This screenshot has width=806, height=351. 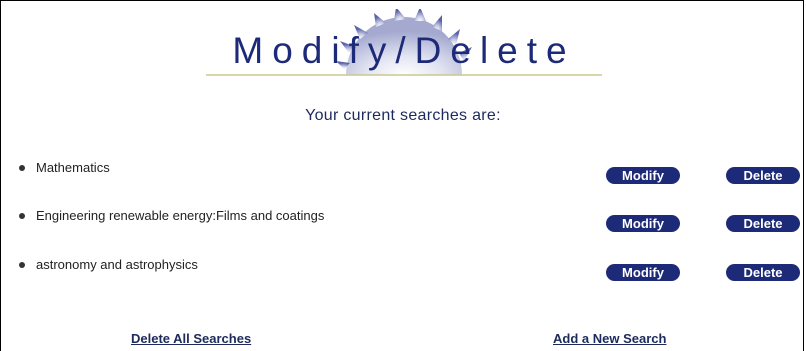 I want to click on list-item: astronomy and astrophysics Modify Delete, so click(x=410, y=269).